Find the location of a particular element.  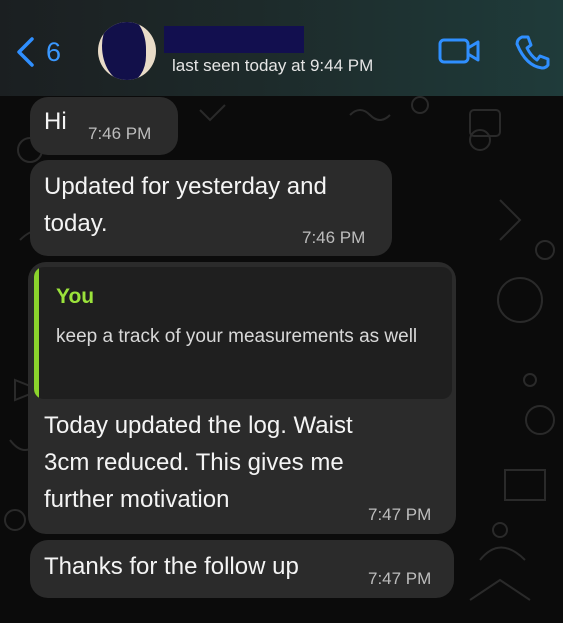

avatar is located at coordinates (127, 51).